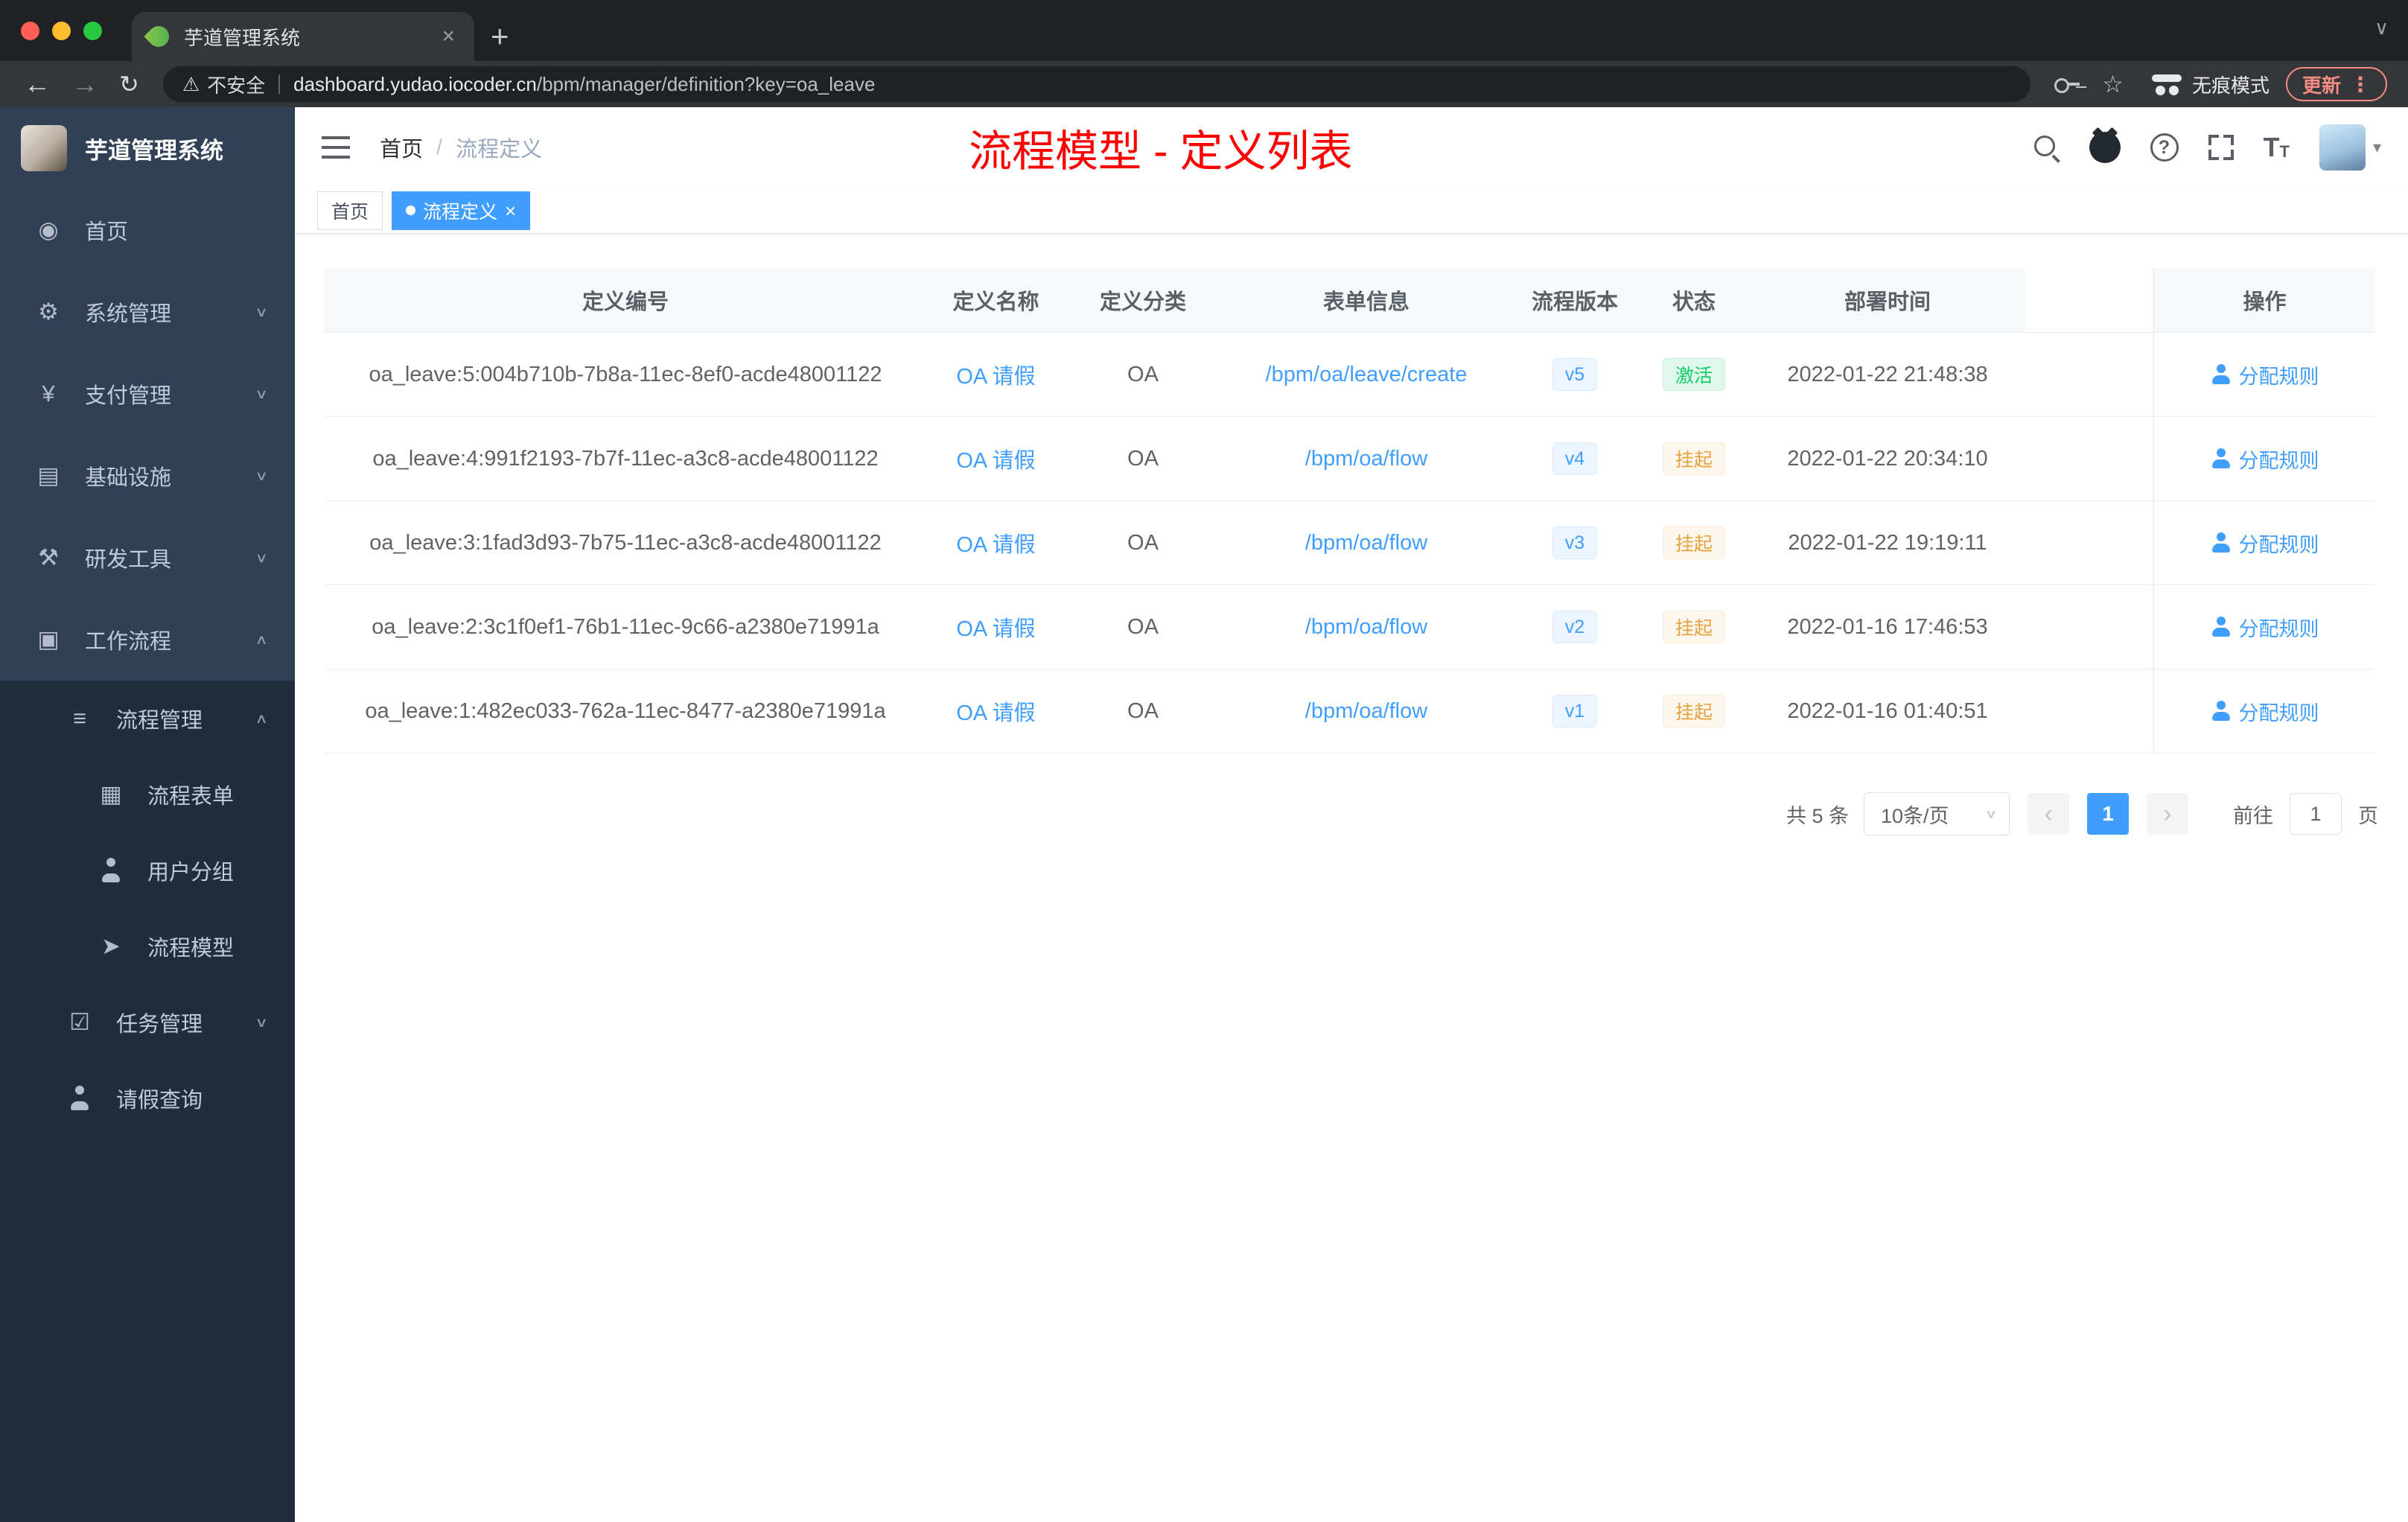 This screenshot has height=1522, width=2408. What do you see at coordinates (2067, 85) in the screenshot?
I see `passwords-key-icon` at bounding box center [2067, 85].